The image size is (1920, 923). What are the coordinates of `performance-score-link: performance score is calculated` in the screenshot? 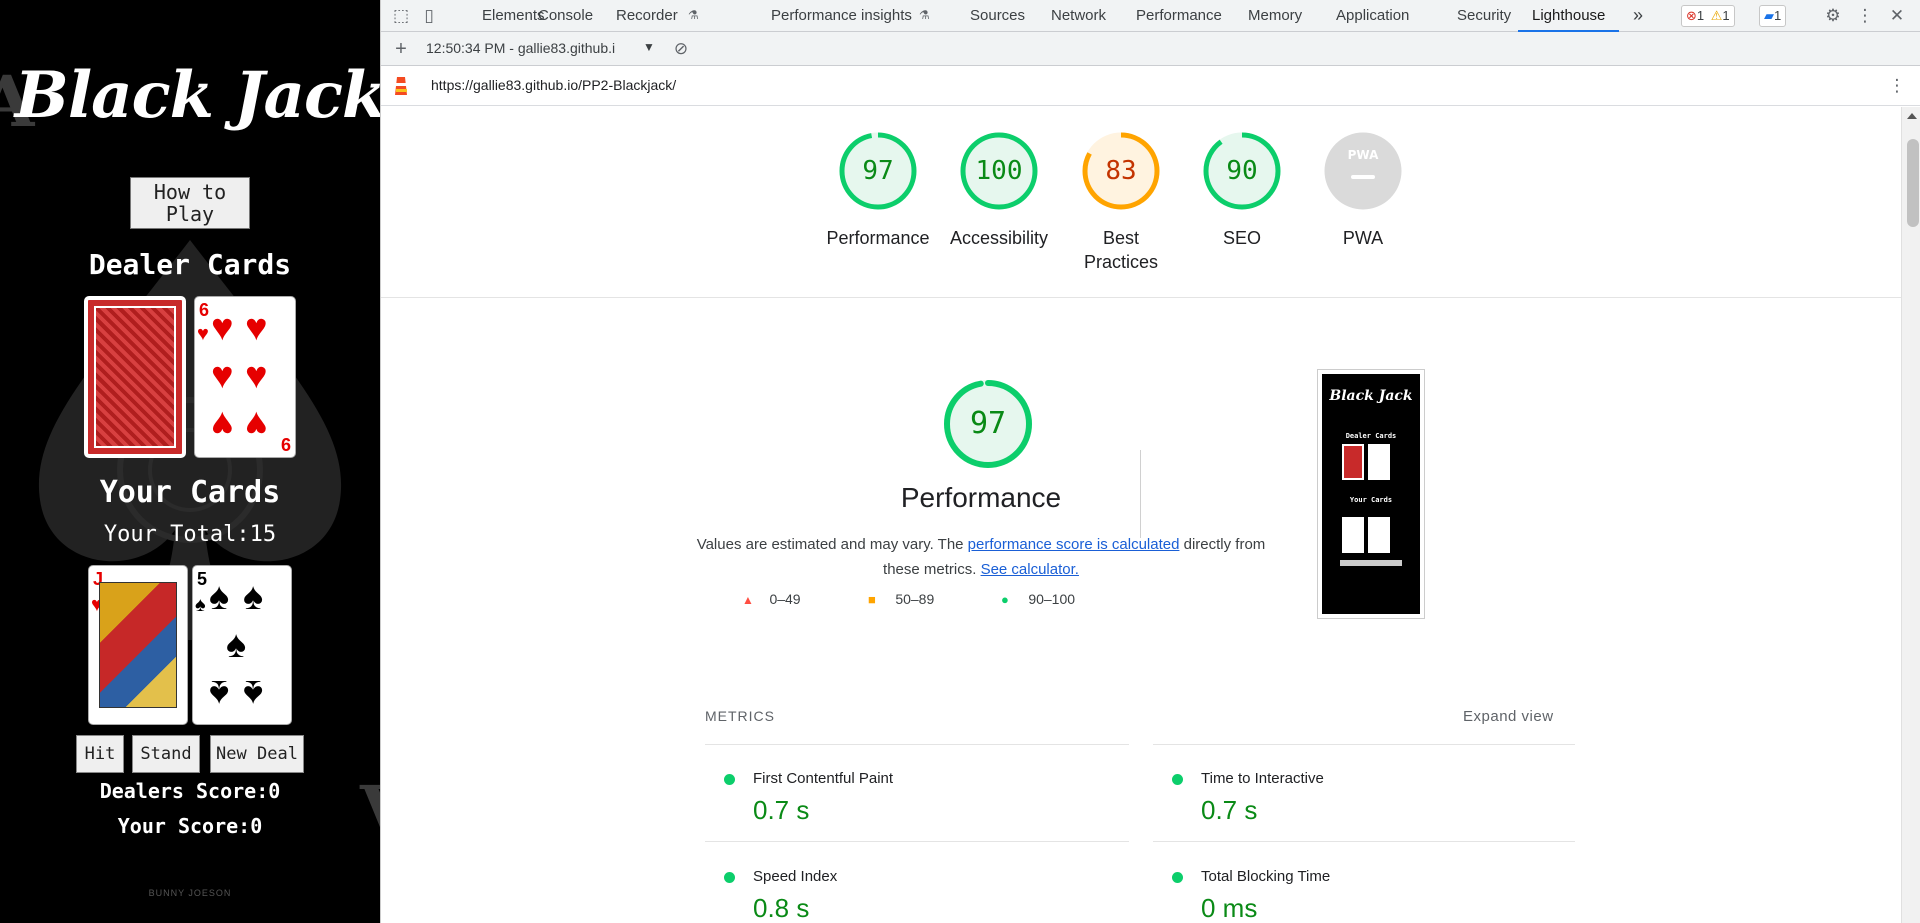 It's located at (1074, 544).